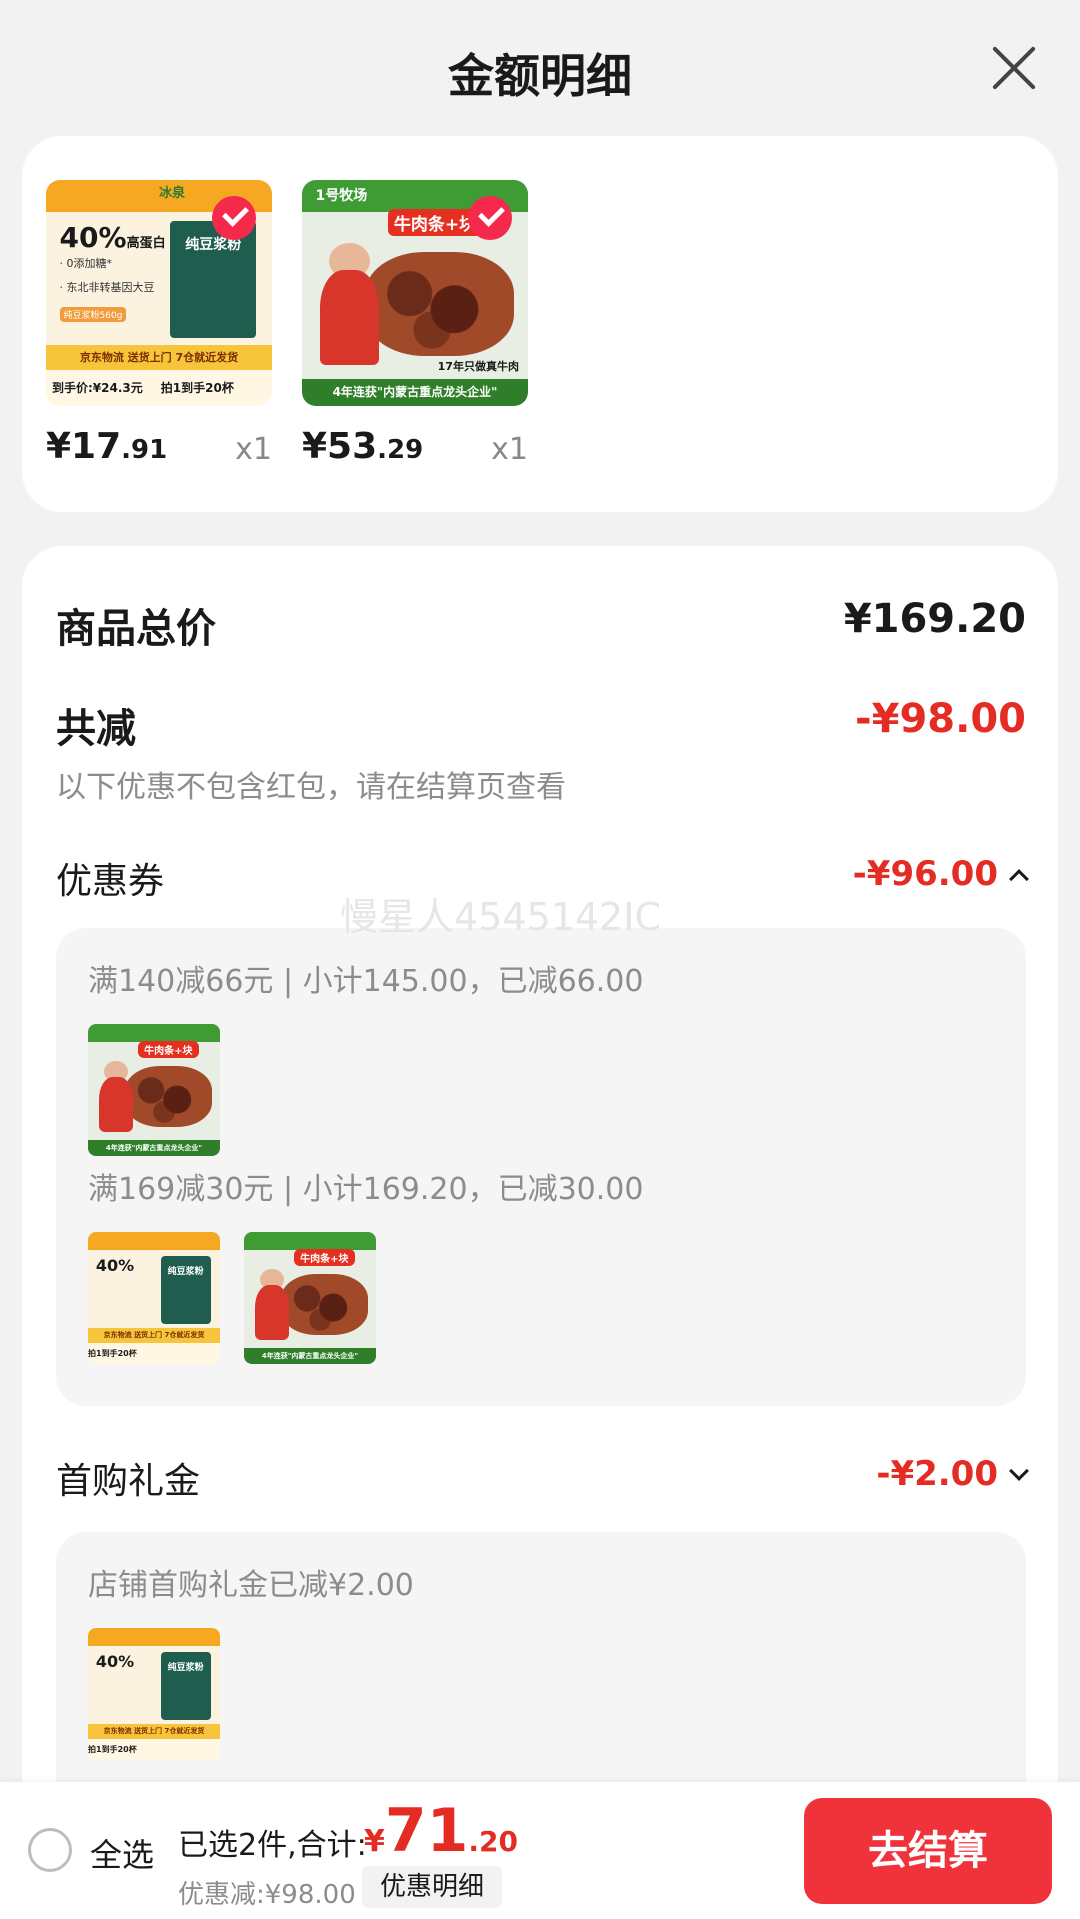 The width and height of the screenshot is (1080, 1919). Describe the element at coordinates (1014, 68) in the screenshot. I see `close-icon` at that location.